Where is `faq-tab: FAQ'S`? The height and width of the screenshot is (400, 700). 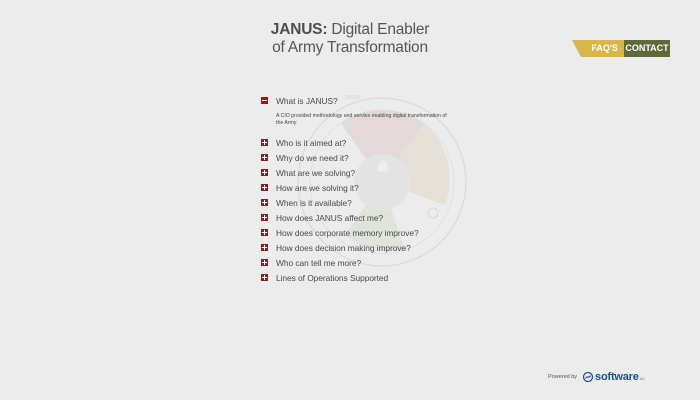 faq-tab: FAQ'S is located at coordinates (598, 48).